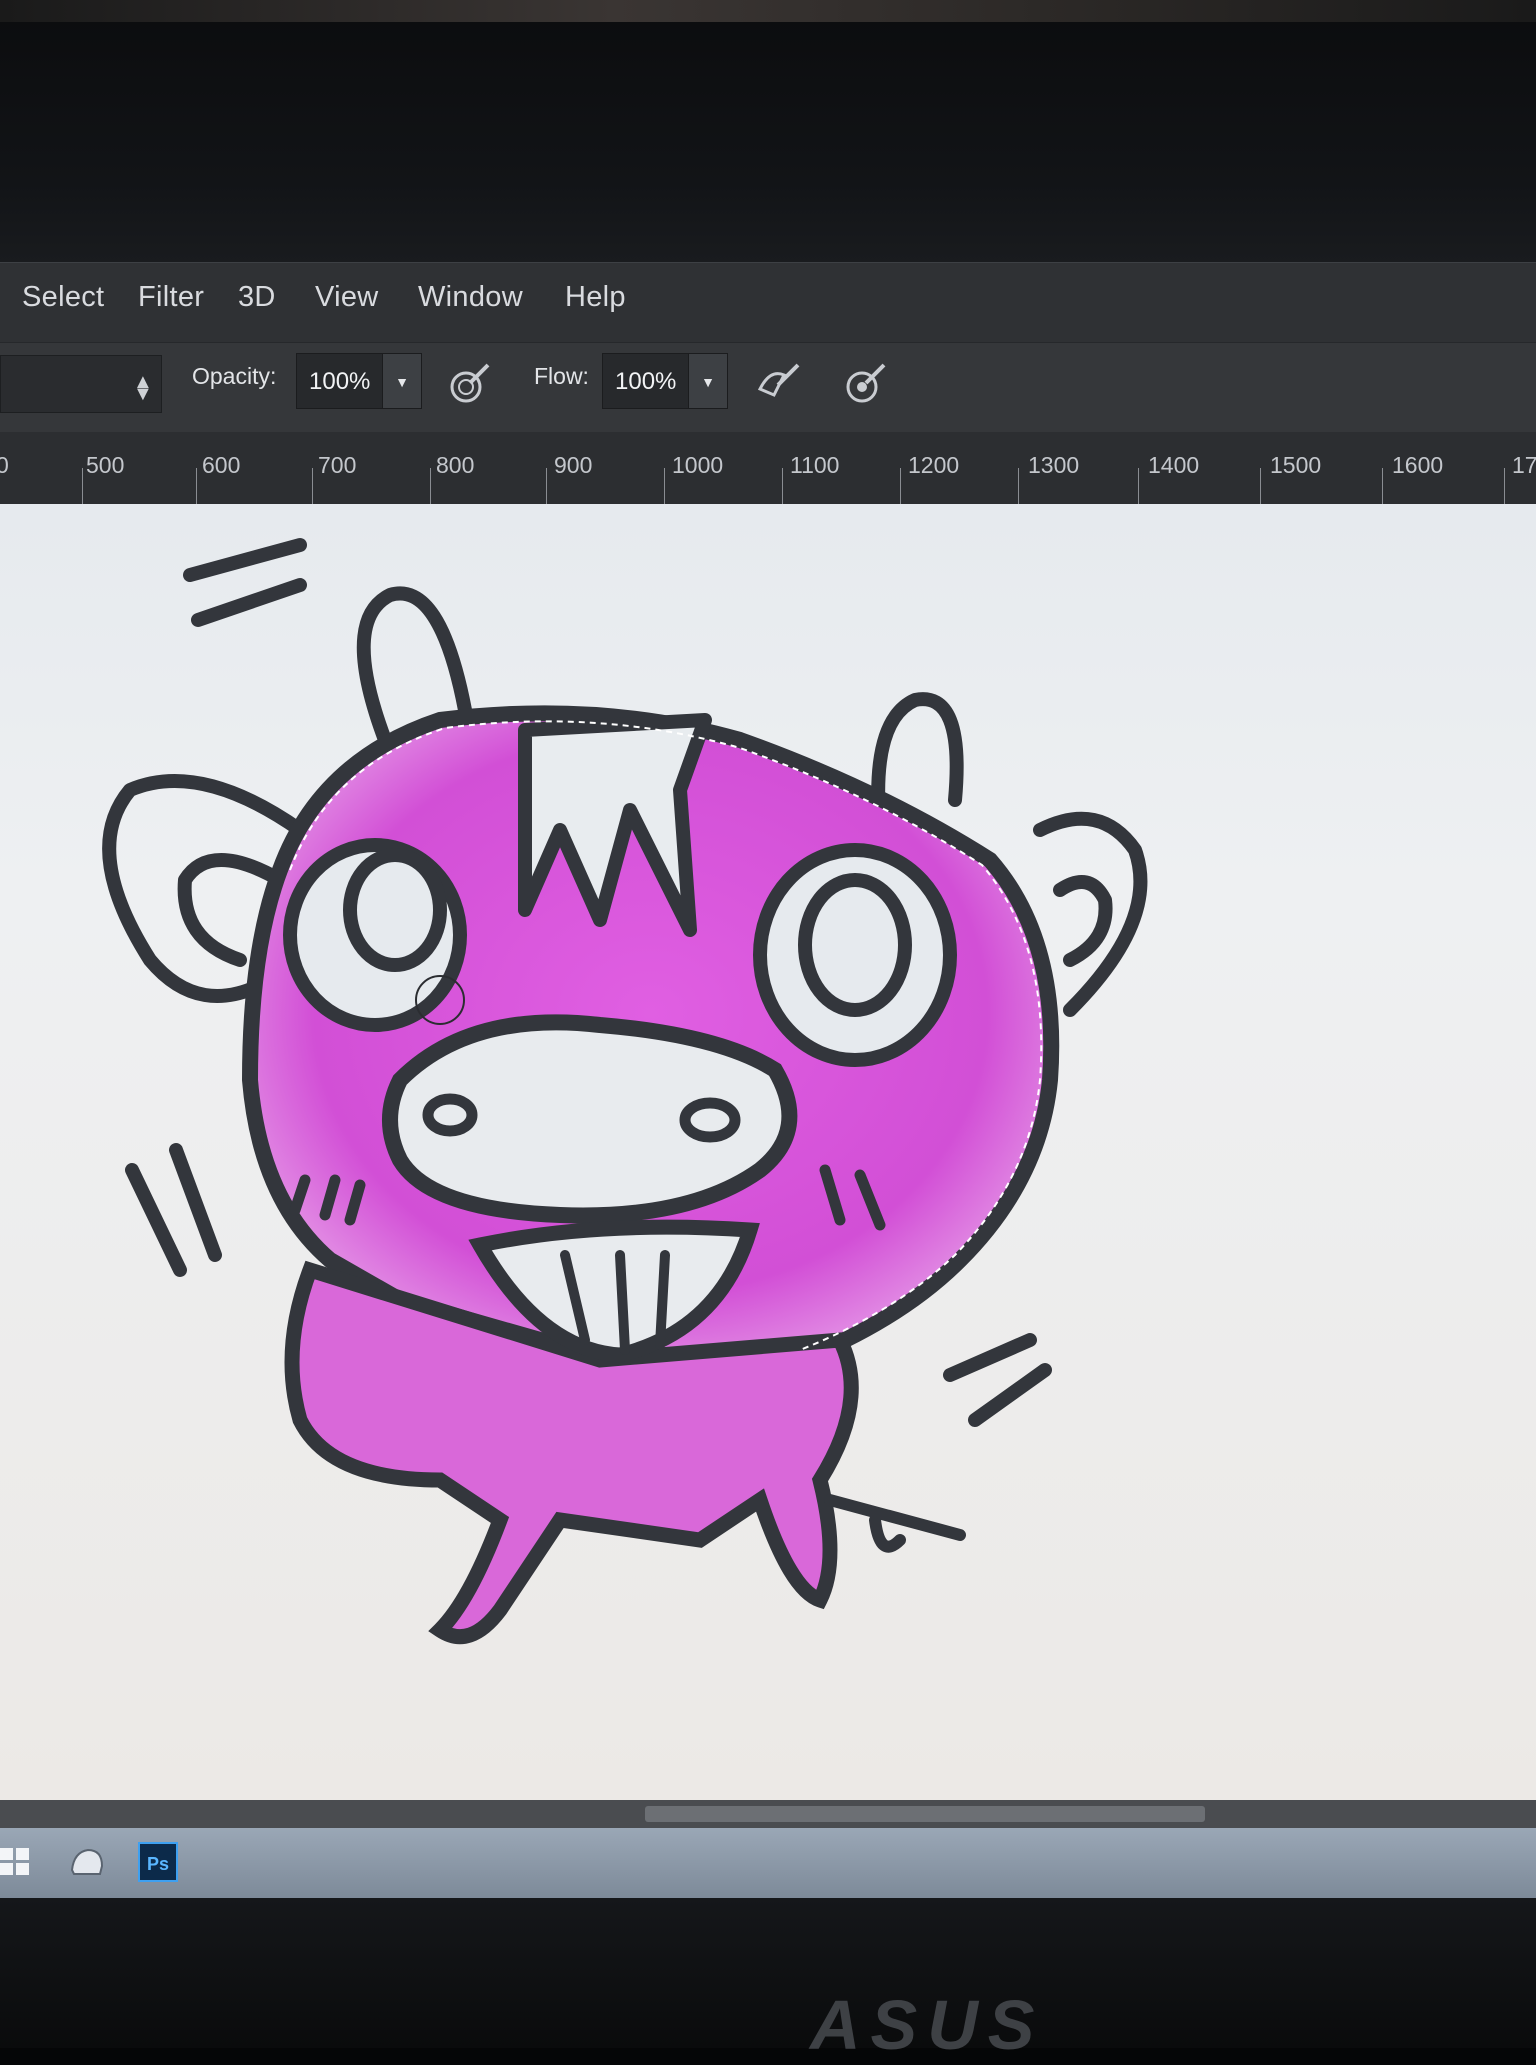 The height and width of the screenshot is (2065, 1536). Describe the element at coordinates (768, 302) in the screenshot. I see `menu-bar: Select Filter 3D View Window Help` at that location.